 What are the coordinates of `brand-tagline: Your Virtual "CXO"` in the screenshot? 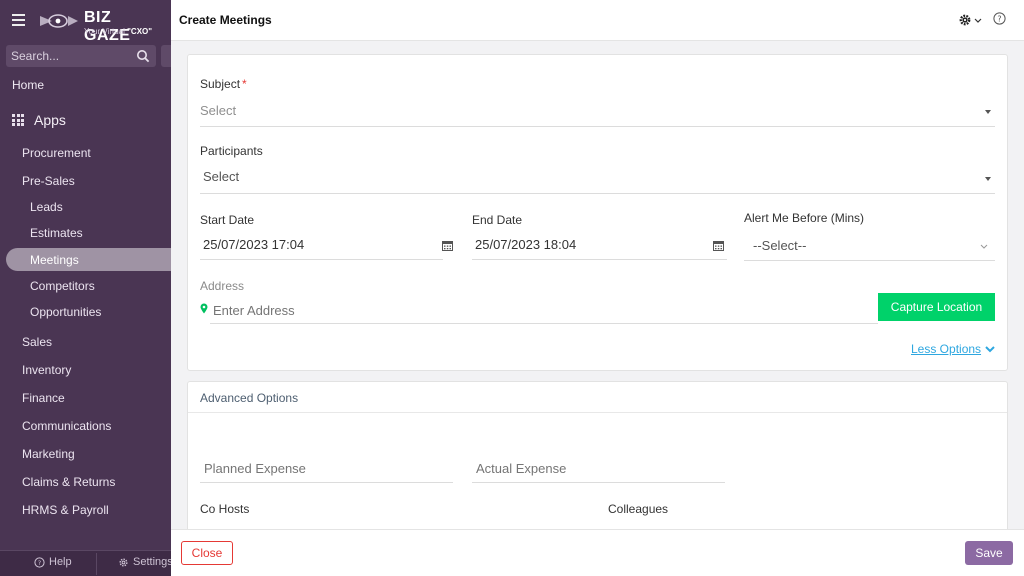 It's located at (118, 31).